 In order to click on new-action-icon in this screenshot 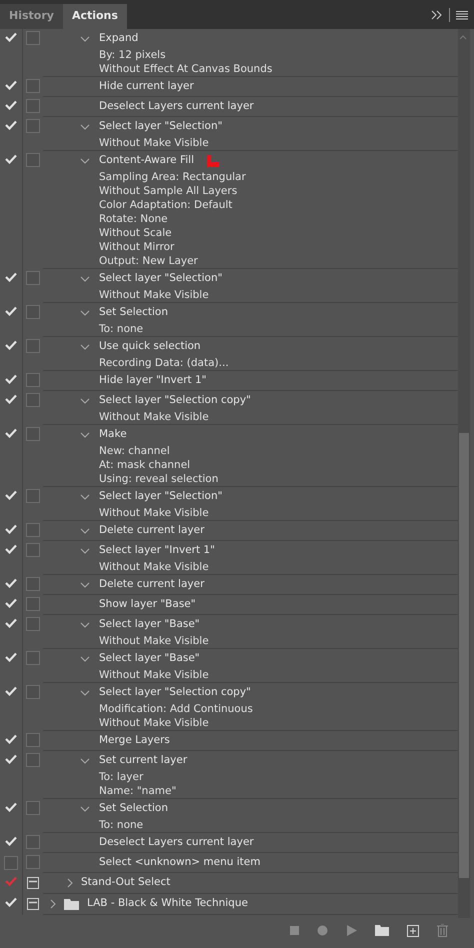, I will do `click(413, 930)`.